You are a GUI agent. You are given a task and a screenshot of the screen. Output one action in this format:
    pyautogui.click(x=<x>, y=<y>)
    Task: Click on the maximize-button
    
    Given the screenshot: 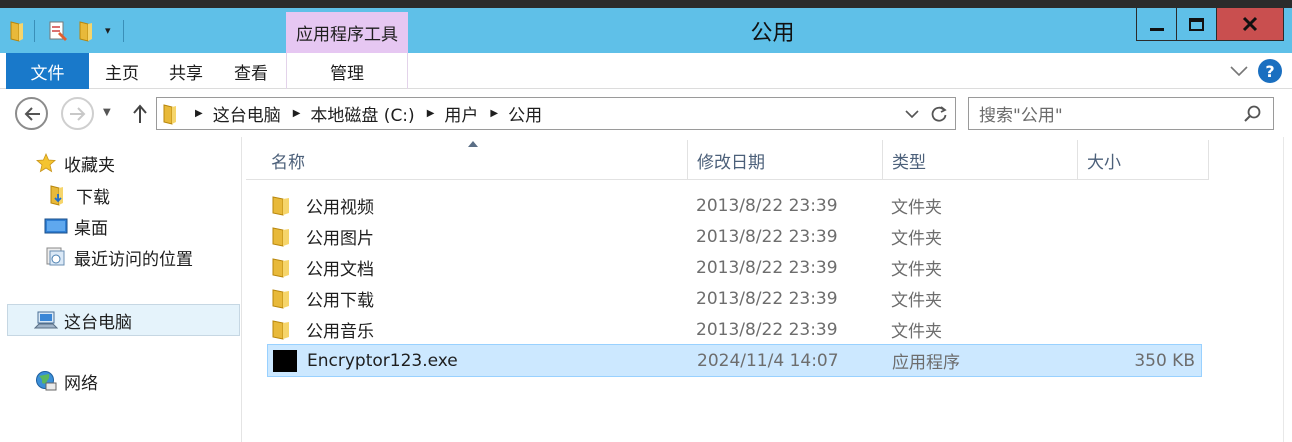 What is the action you would take?
    pyautogui.click(x=1196, y=24)
    